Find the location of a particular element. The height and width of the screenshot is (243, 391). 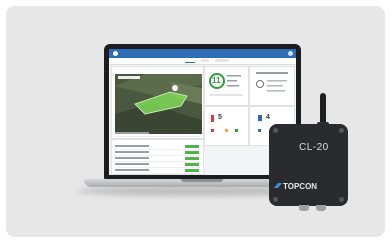

satellite-map is located at coordinates (158, 104).